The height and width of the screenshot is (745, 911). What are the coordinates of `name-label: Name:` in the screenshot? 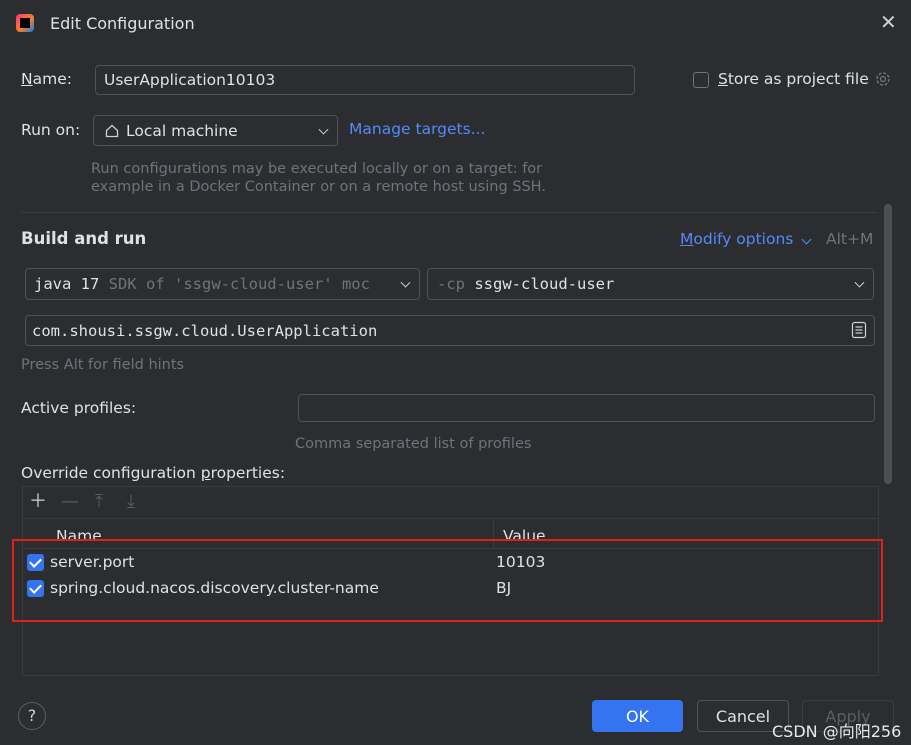 It's located at (46, 79).